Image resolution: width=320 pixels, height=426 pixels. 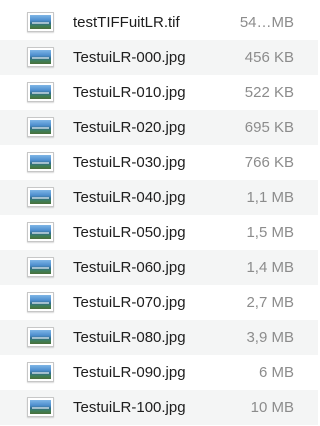 I want to click on file-row: TestuiLR-020.jpg 695 KB, so click(x=159, y=127).